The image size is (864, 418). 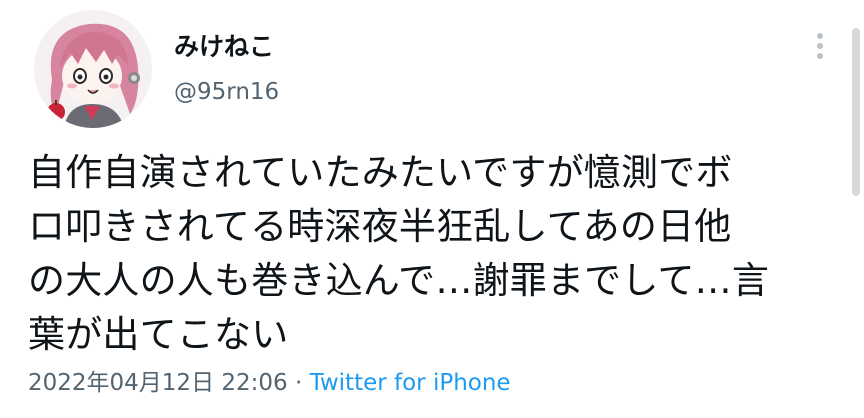 I want to click on author-handle: @95rn16, so click(x=226, y=92).